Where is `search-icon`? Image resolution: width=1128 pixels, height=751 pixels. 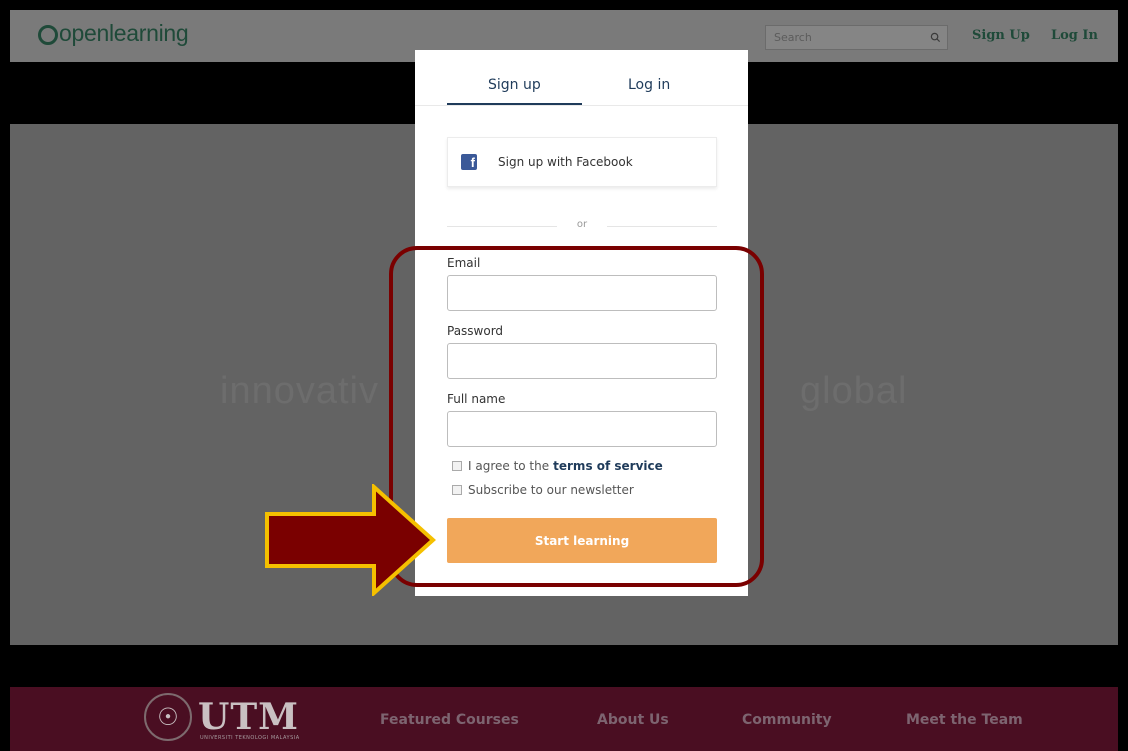
search-icon is located at coordinates (935, 37).